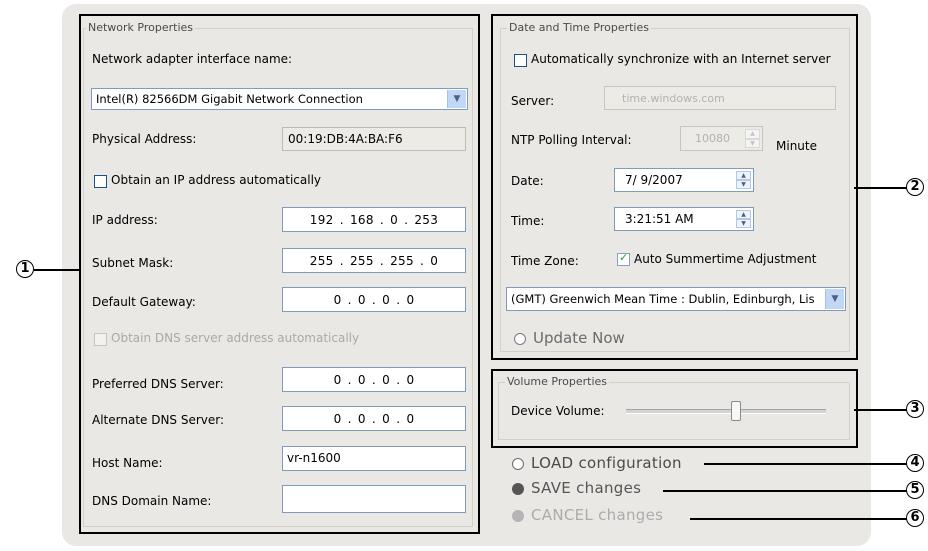  What do you see at coordinates (374, 458) in the screenshot?
I see `host-name-input: vr-n1600` at bounding box center [374, 458].